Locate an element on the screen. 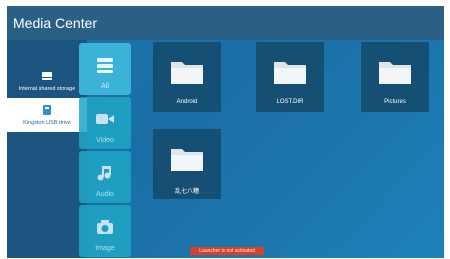 This screenshot has height=259, width=450. category-image: Image is located at coordinates (105, 231).